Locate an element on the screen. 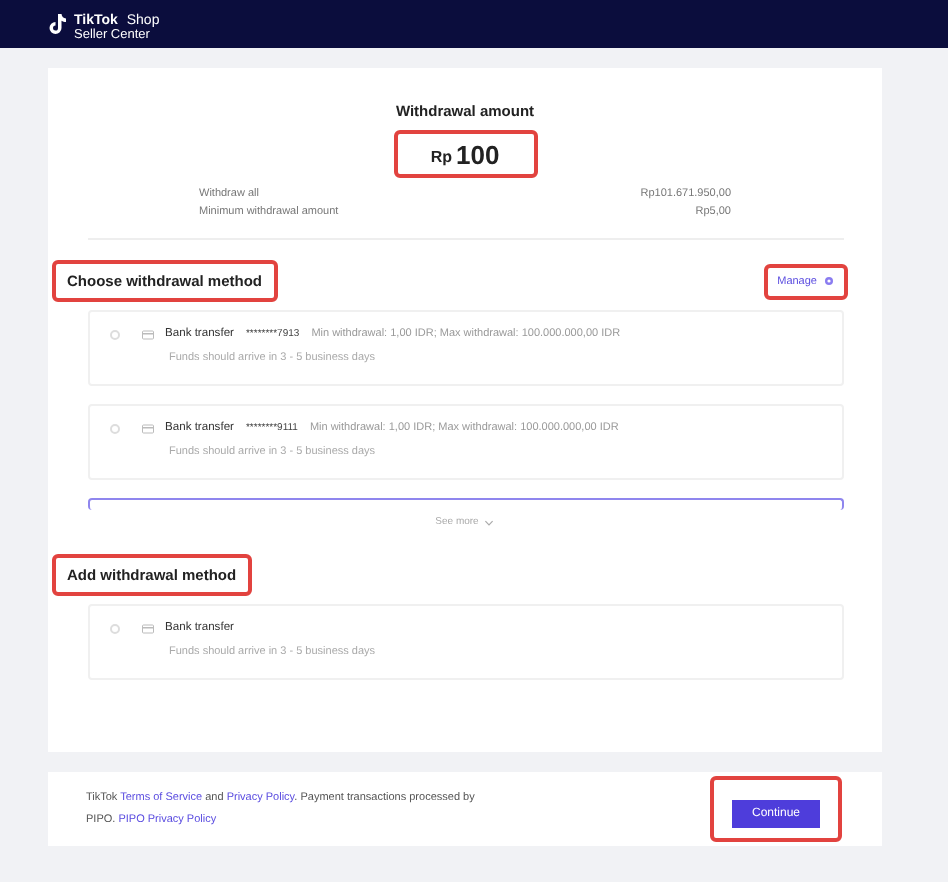 The width and height of the screenshot is (948, 882). currency-label: Rp is located at coordinates (441, 157).